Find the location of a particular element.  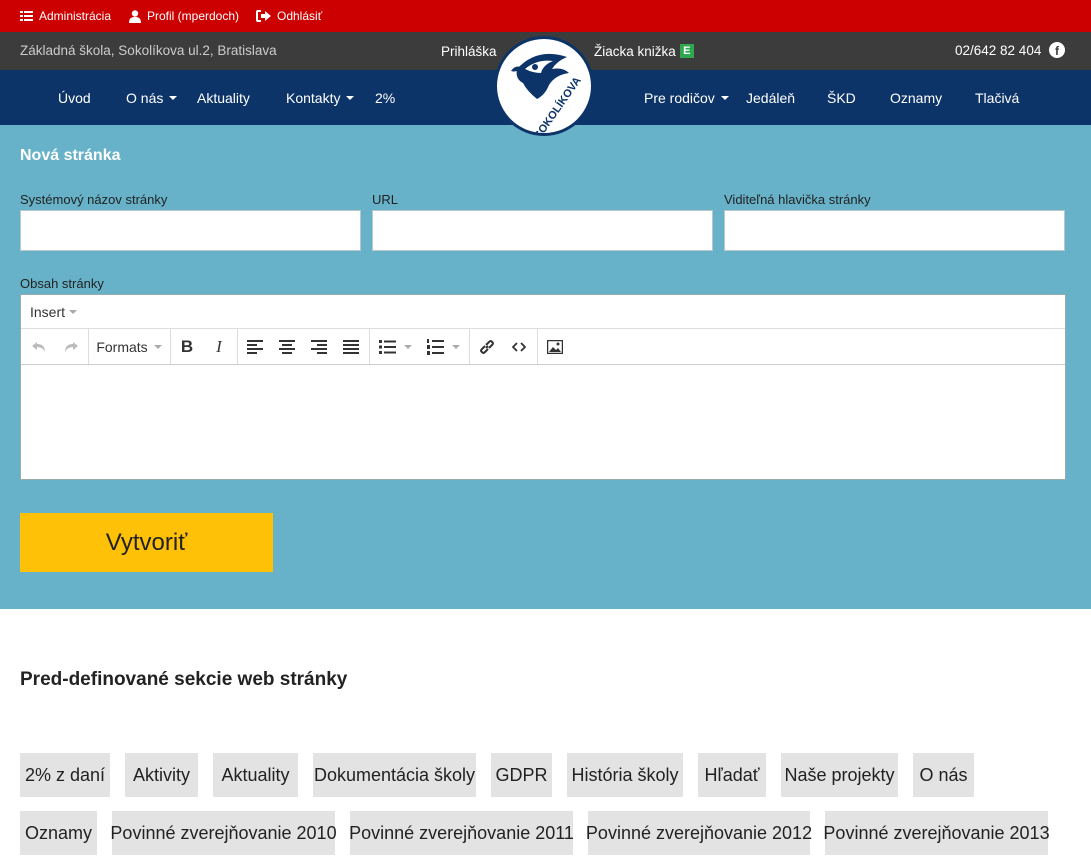

image-icon is located at coordinates (555, 346).